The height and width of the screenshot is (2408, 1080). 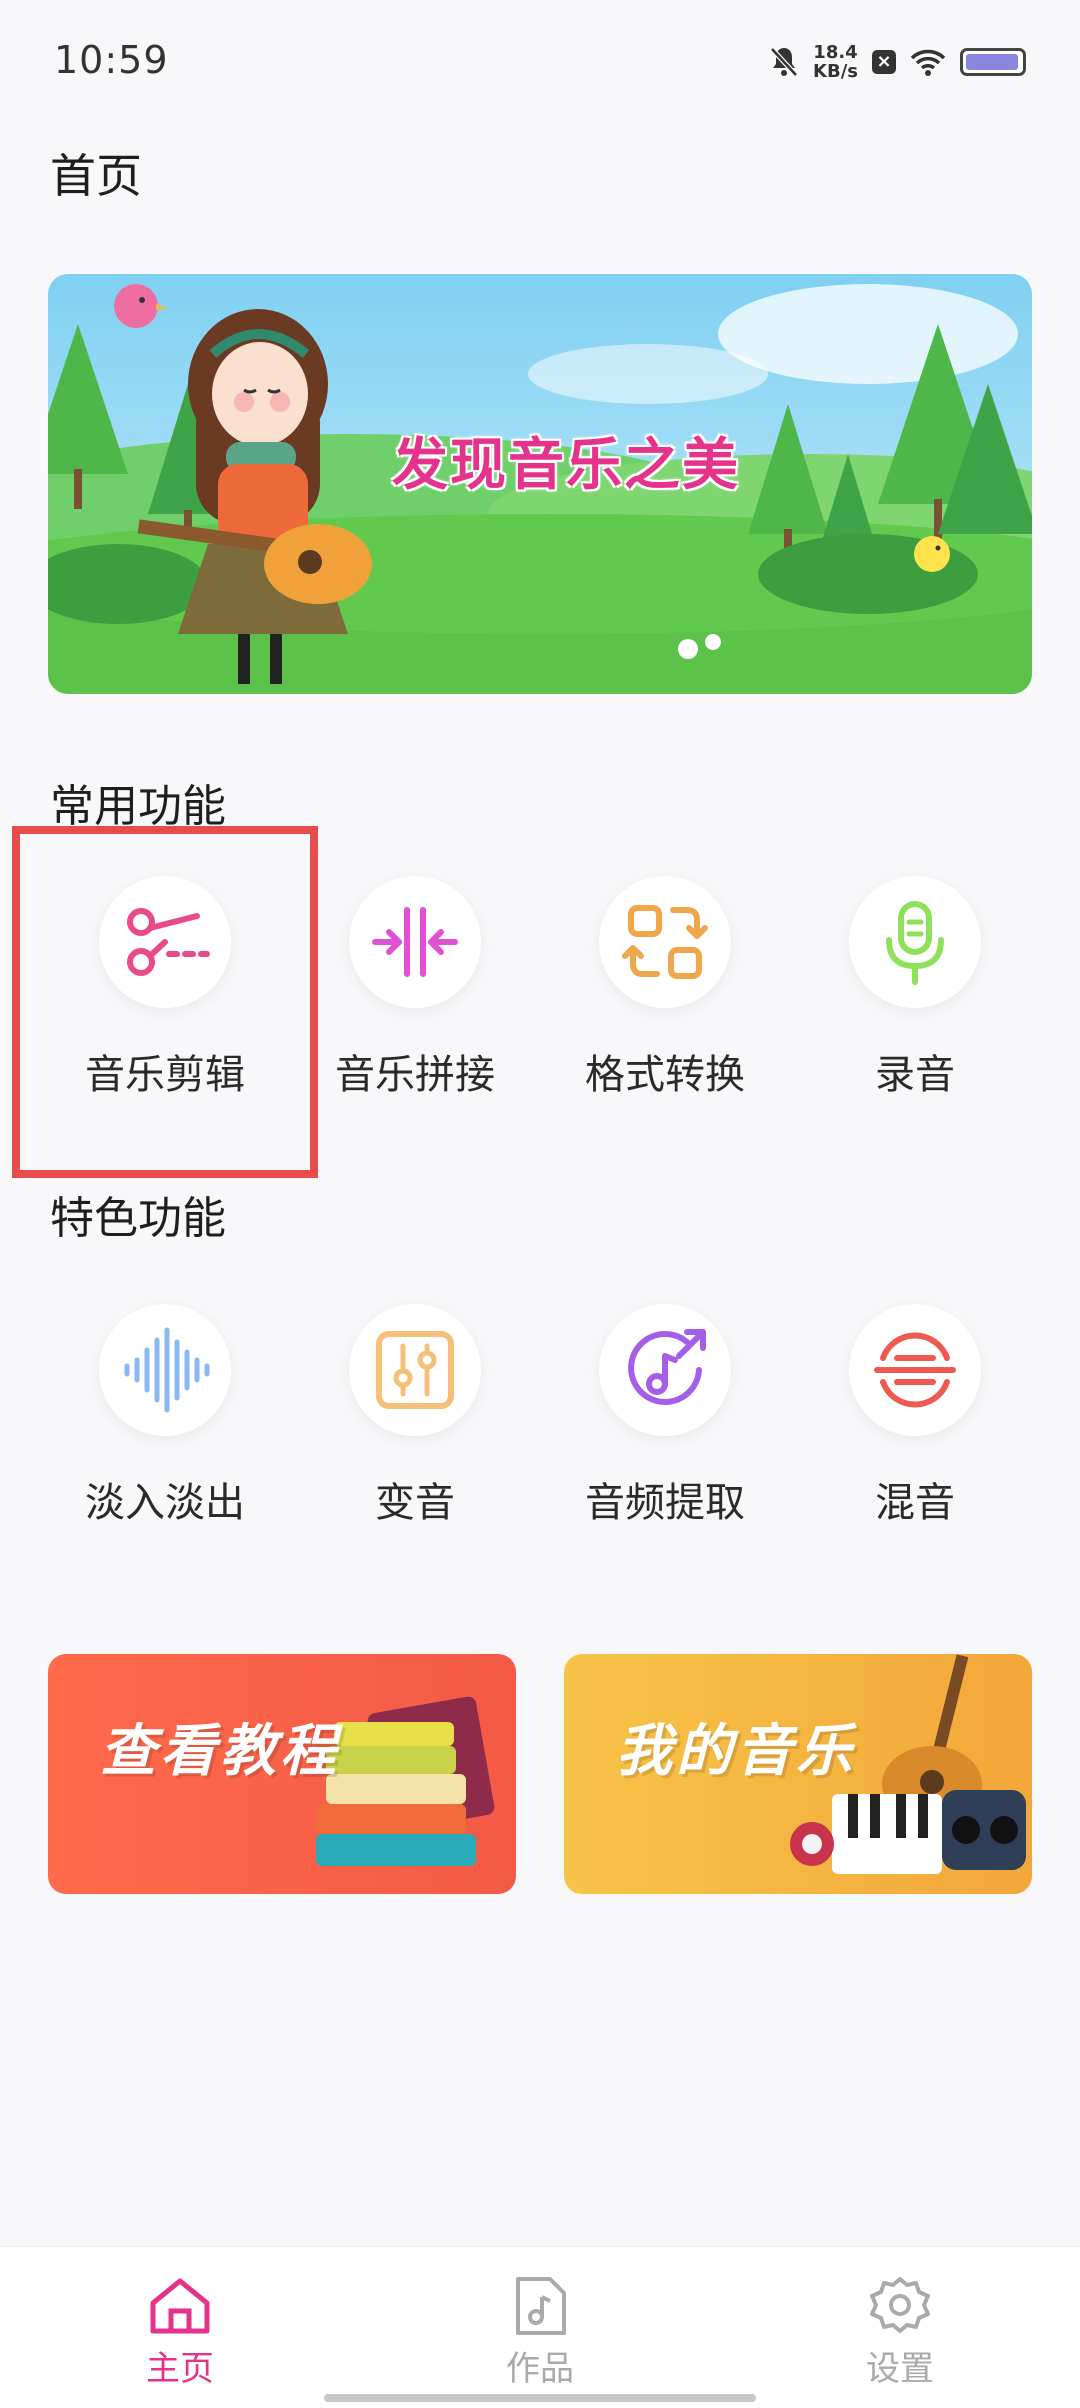 I want to click on nav-home: 主页, so click(x=180, y=2327).